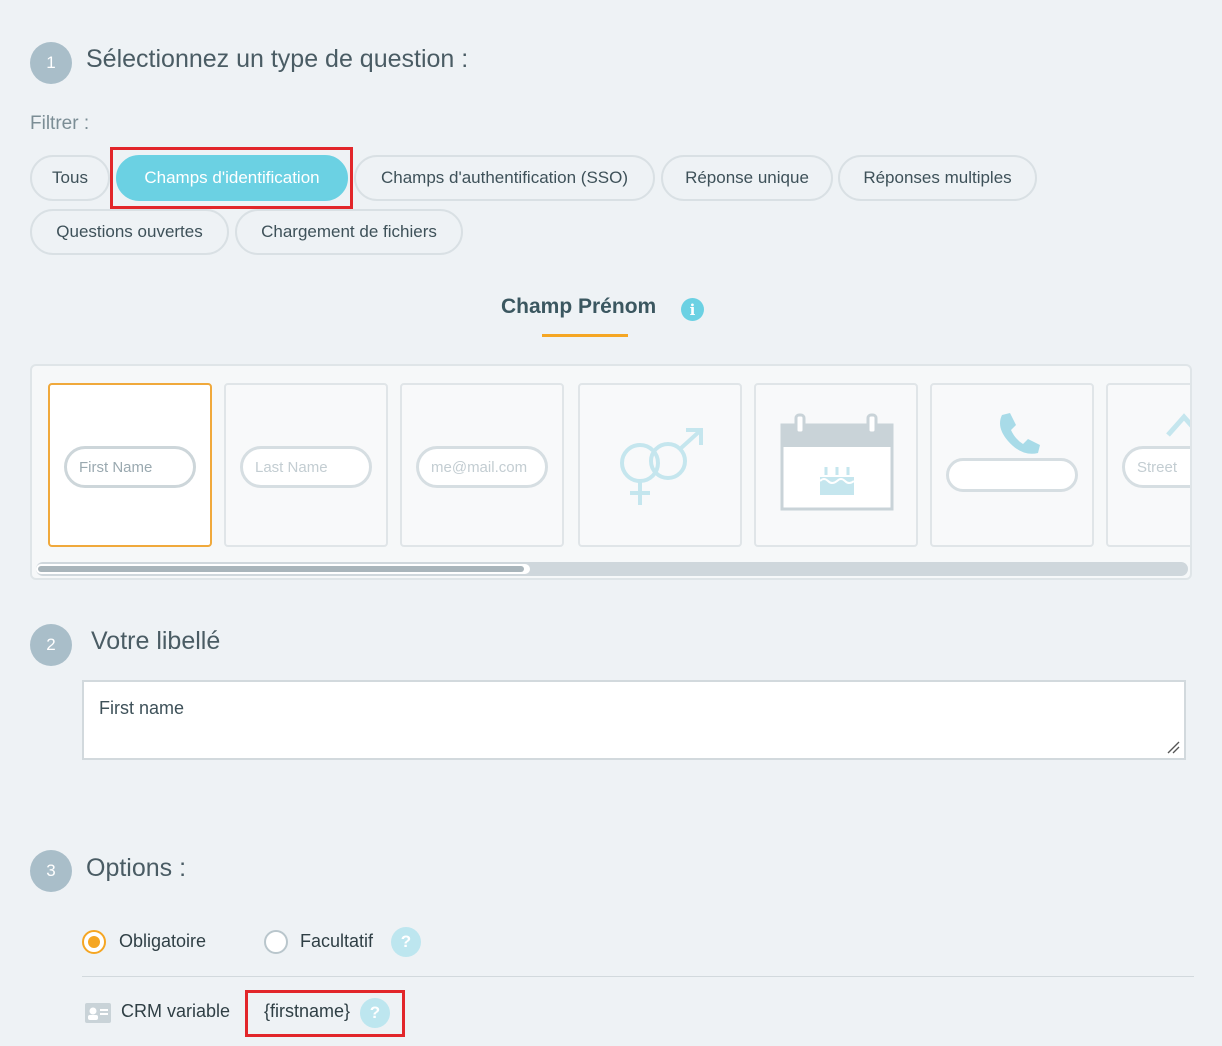 The width and height of the screenshot is (1222, 1046). I want to click on field-card-first-name: First Name, so click(130, 465).